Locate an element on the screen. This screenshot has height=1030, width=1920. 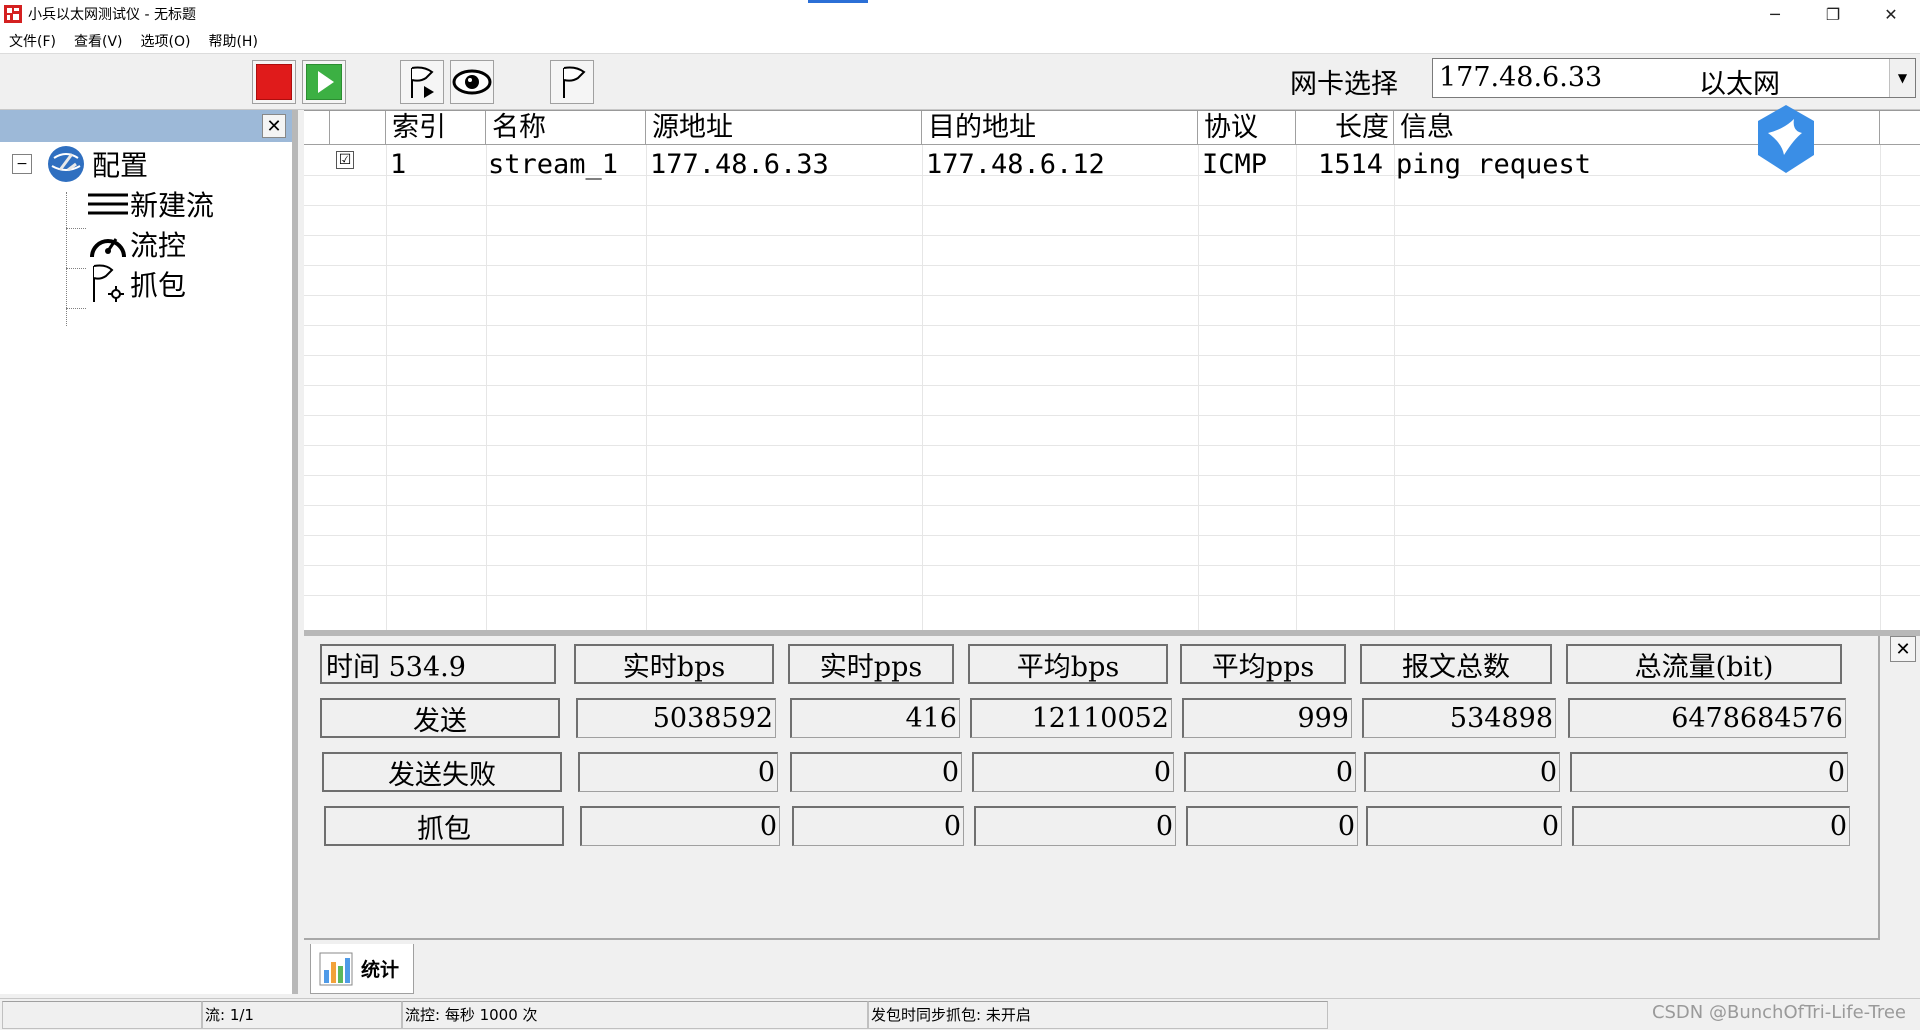
tree-item-new-stream: 新建流 is located at coordinates (151, 204).